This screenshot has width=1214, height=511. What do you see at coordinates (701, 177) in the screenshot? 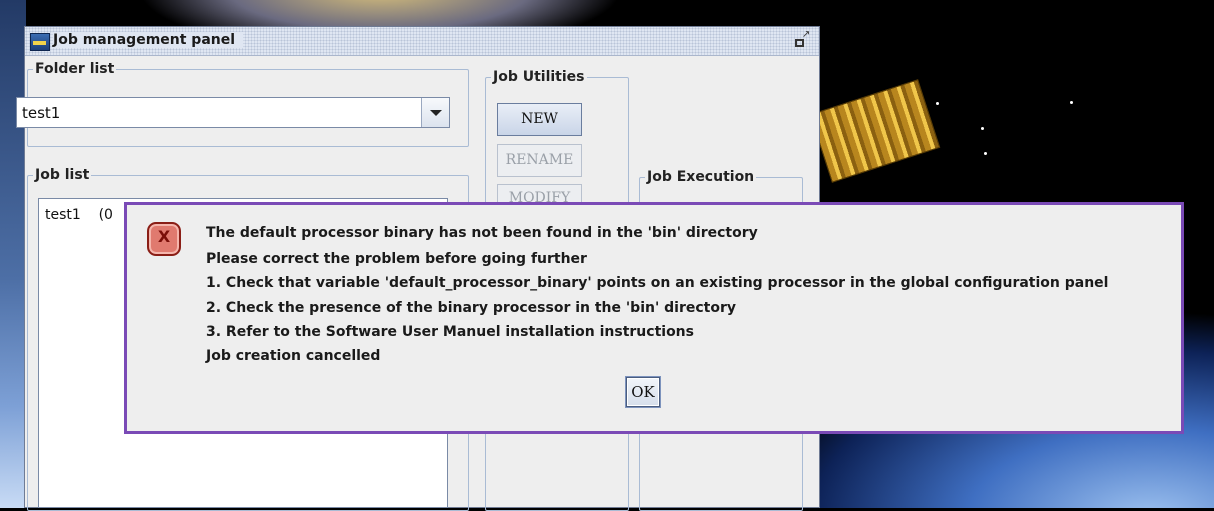
I see `job-execution-legend: Job Execution` at bounding box center [701, 177].